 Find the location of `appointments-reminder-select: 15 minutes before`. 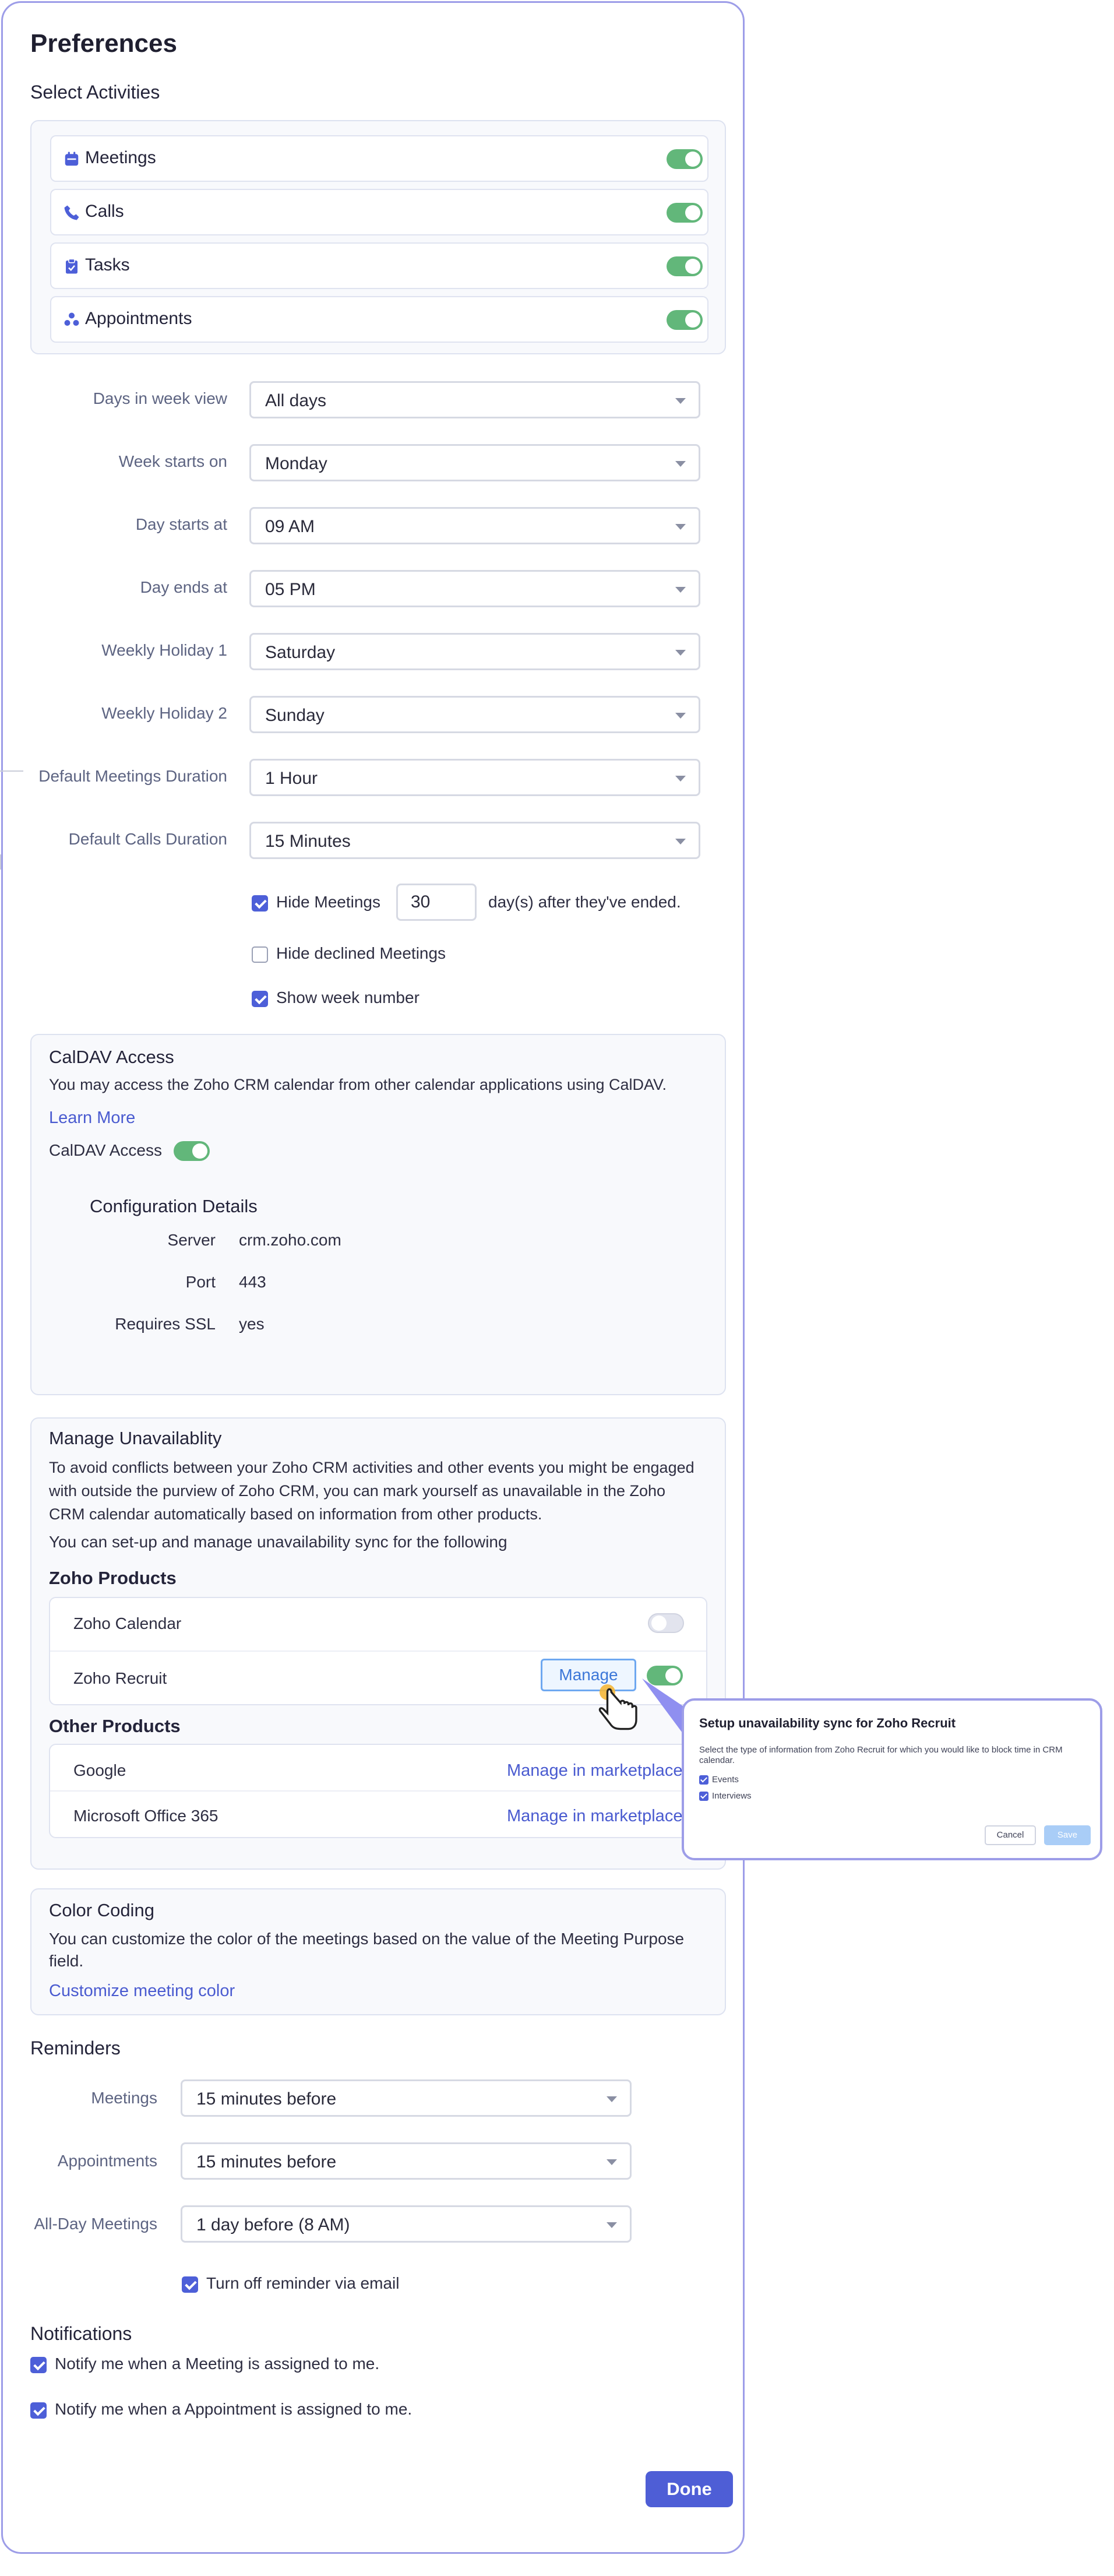

appointments-reminder-select: 15 minutes before is located at coordinates (406, 2161).